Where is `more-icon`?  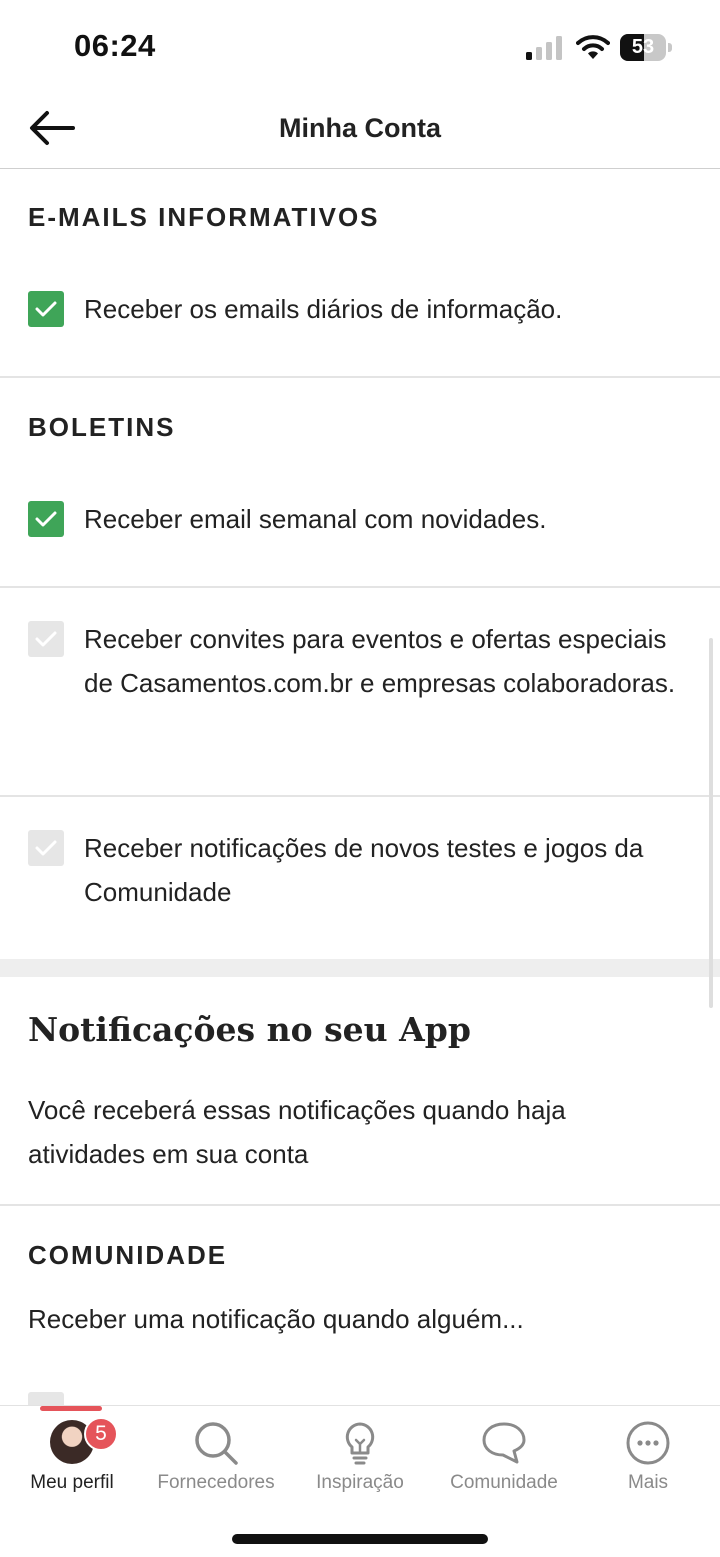
more-icon is located at coordinates (648, 1443).